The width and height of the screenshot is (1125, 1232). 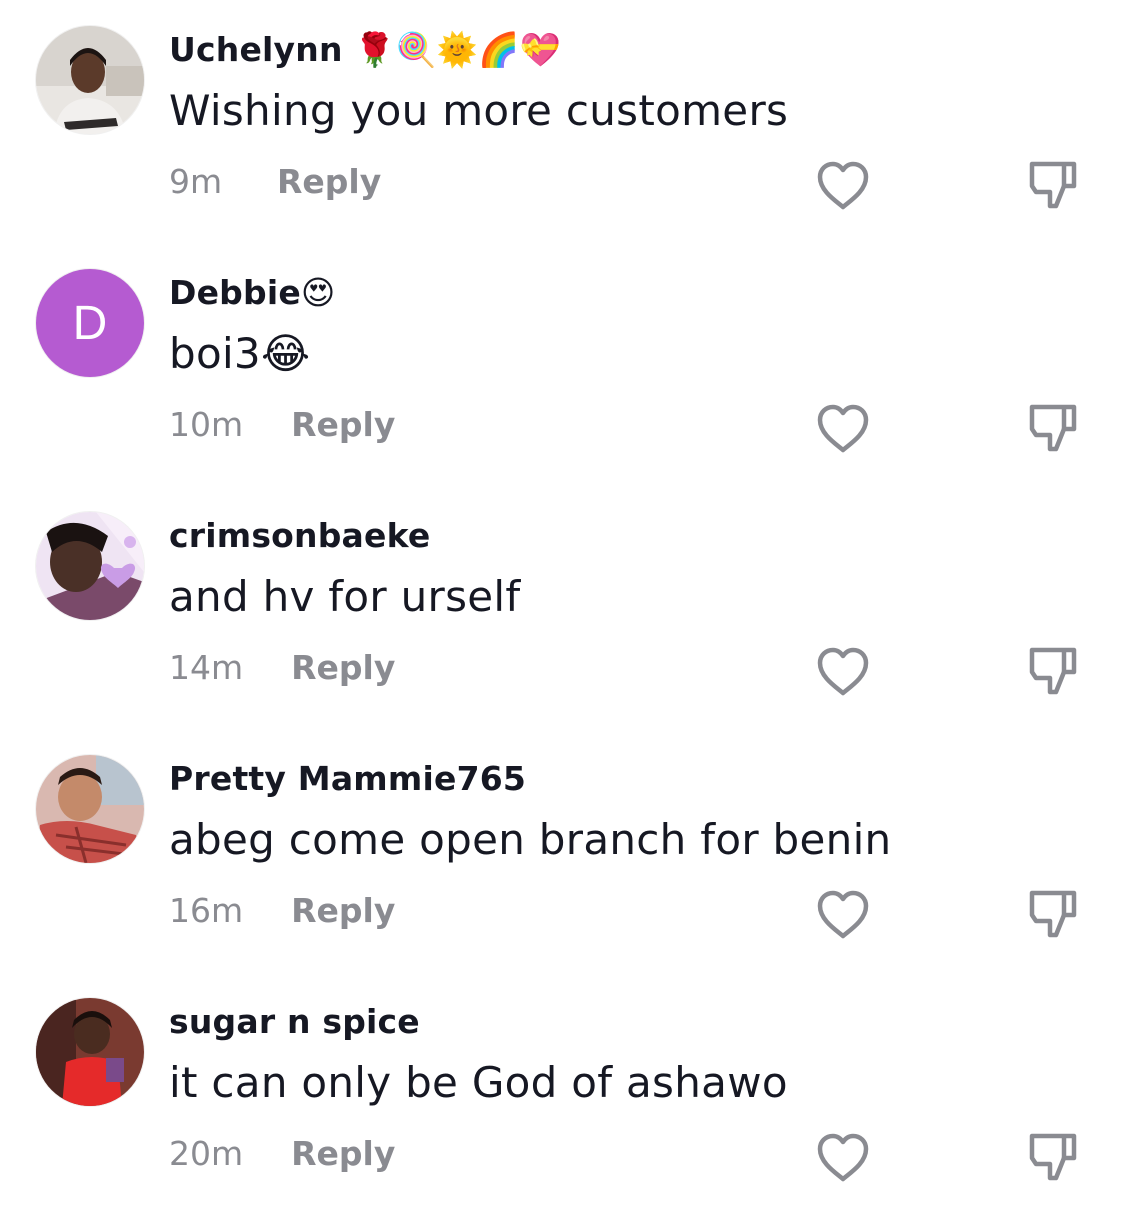 I want to click on comment-timestamp: 14m, so click(x=206, y=667).